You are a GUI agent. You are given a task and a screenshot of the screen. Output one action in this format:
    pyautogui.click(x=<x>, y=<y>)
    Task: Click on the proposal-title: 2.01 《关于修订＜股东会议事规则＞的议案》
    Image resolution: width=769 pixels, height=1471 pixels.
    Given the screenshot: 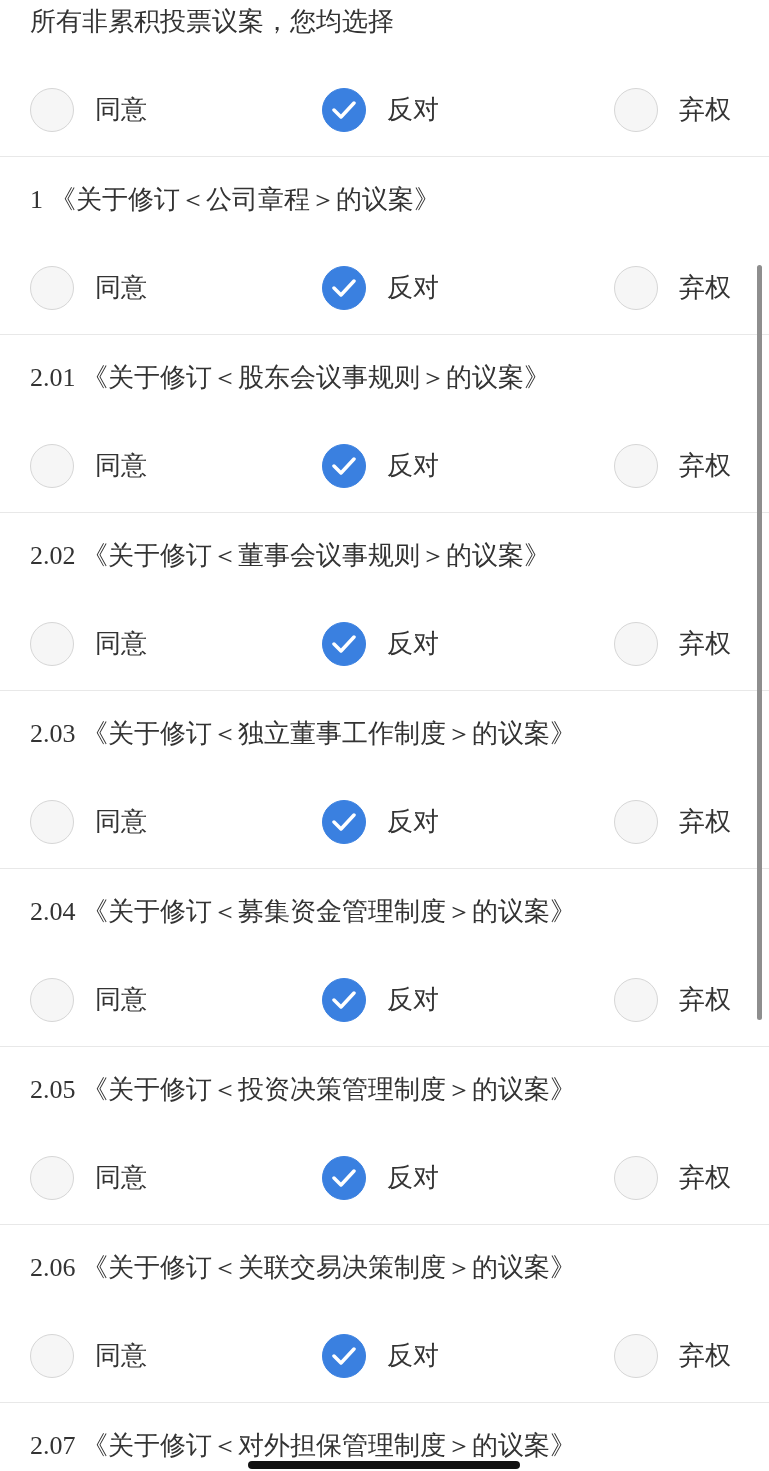 What is the action you would take?
    pyautogui.click(x=290, y=377)
    